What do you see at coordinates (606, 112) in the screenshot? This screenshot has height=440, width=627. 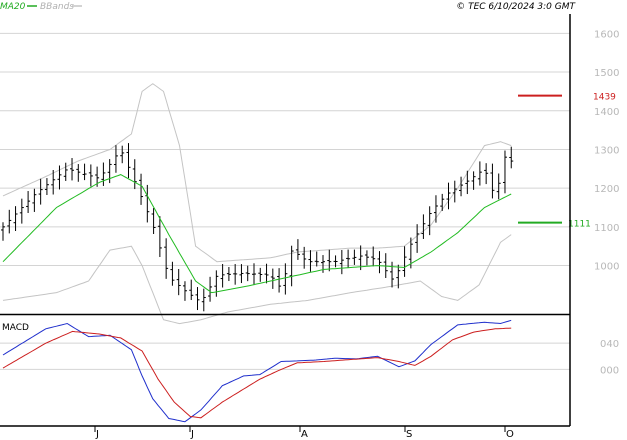 I see `price-axis-tick-label: 1400` at bounding box center [606, 112].